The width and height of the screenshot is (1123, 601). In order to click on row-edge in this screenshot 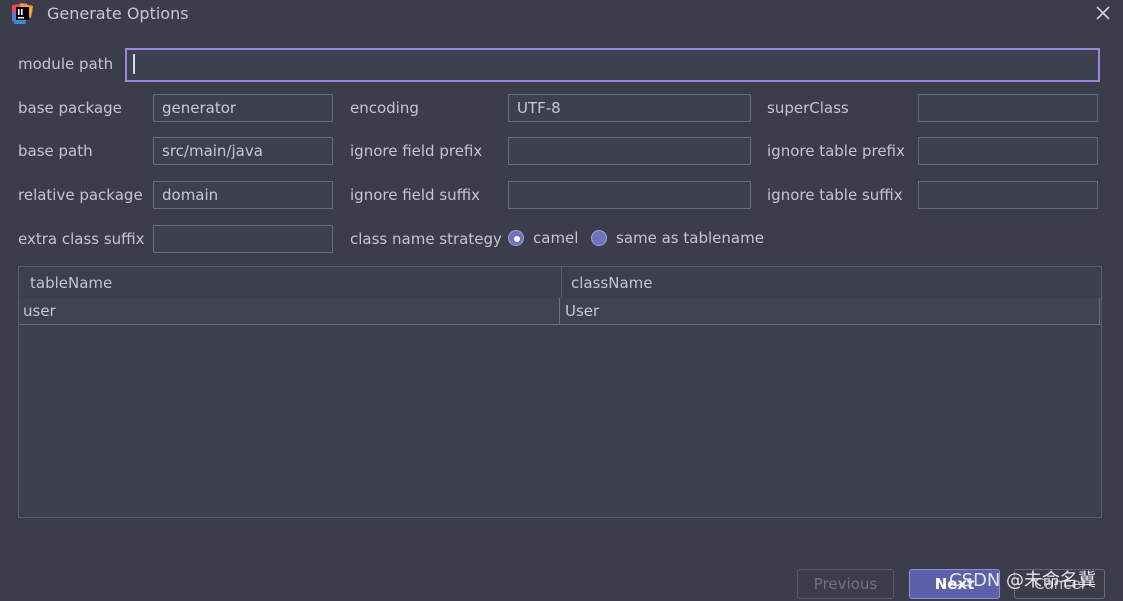, I will do `click(1099, 311)`.